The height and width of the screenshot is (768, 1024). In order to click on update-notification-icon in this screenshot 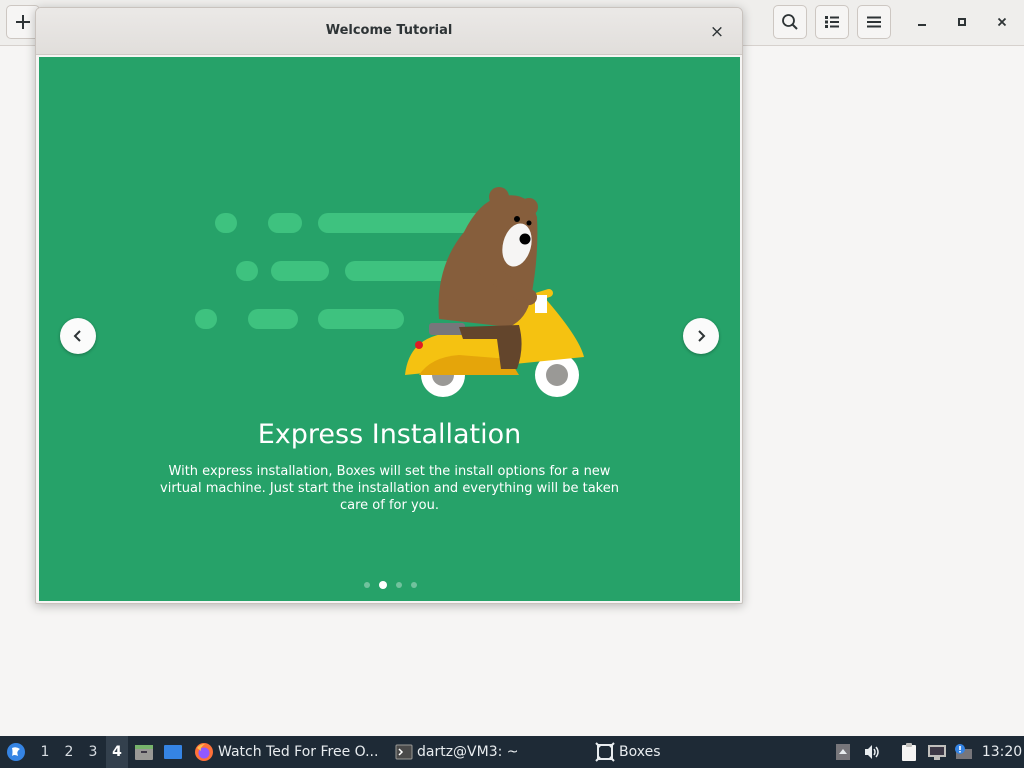, I will do `click(963, 751)`.